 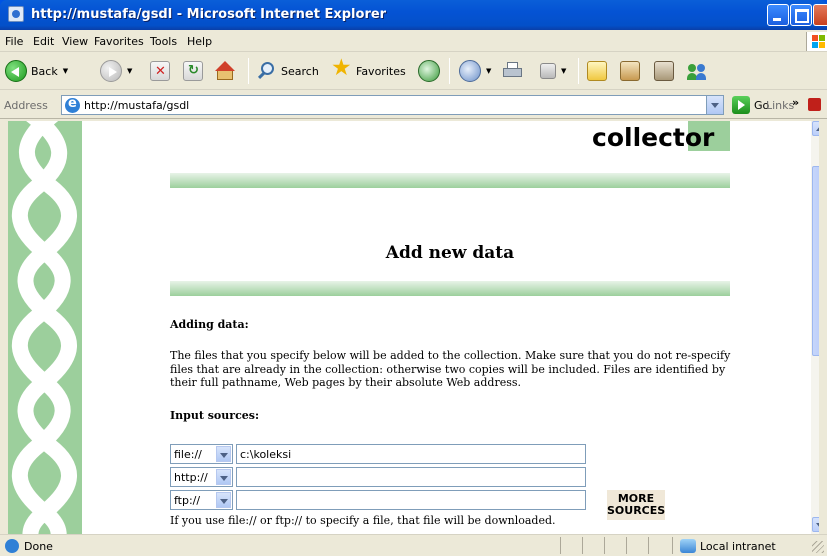 What do you see at coordinates (411, 454) in the screenshot?
I see `source-path-input: c:\koleksi` at bounding box center [411, 454].